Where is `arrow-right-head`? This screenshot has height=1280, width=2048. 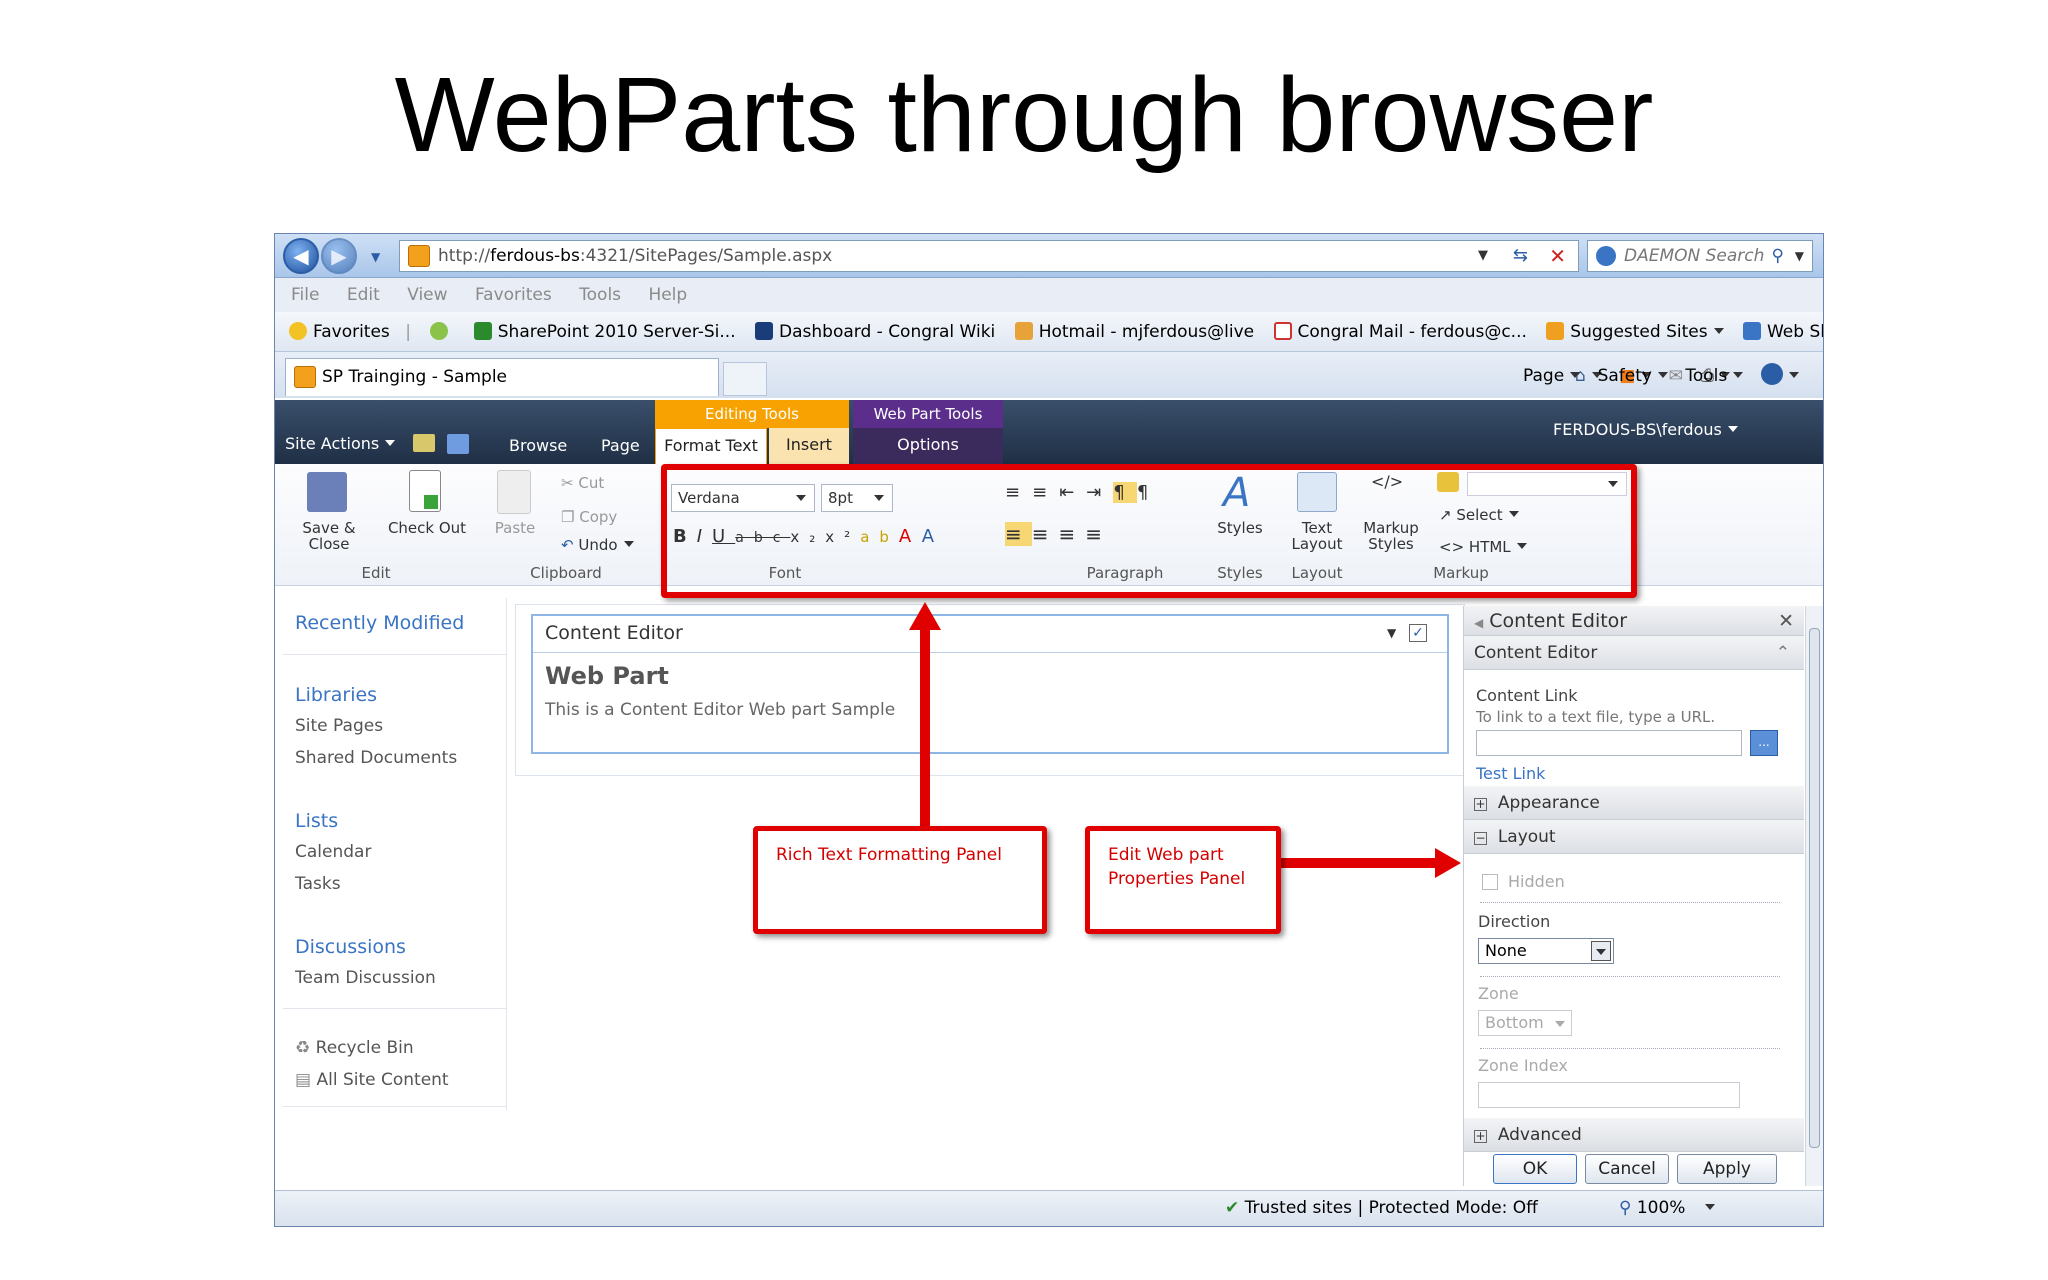
arrow-right-head is located at coordinates (1448, 863).